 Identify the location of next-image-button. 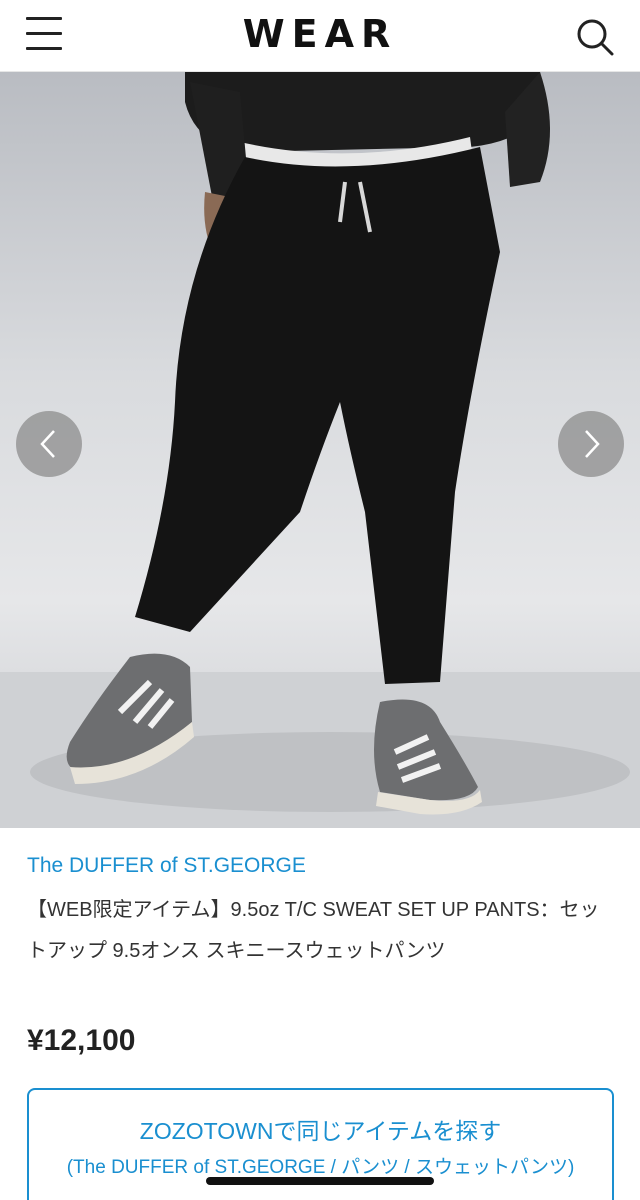
(591, 444).